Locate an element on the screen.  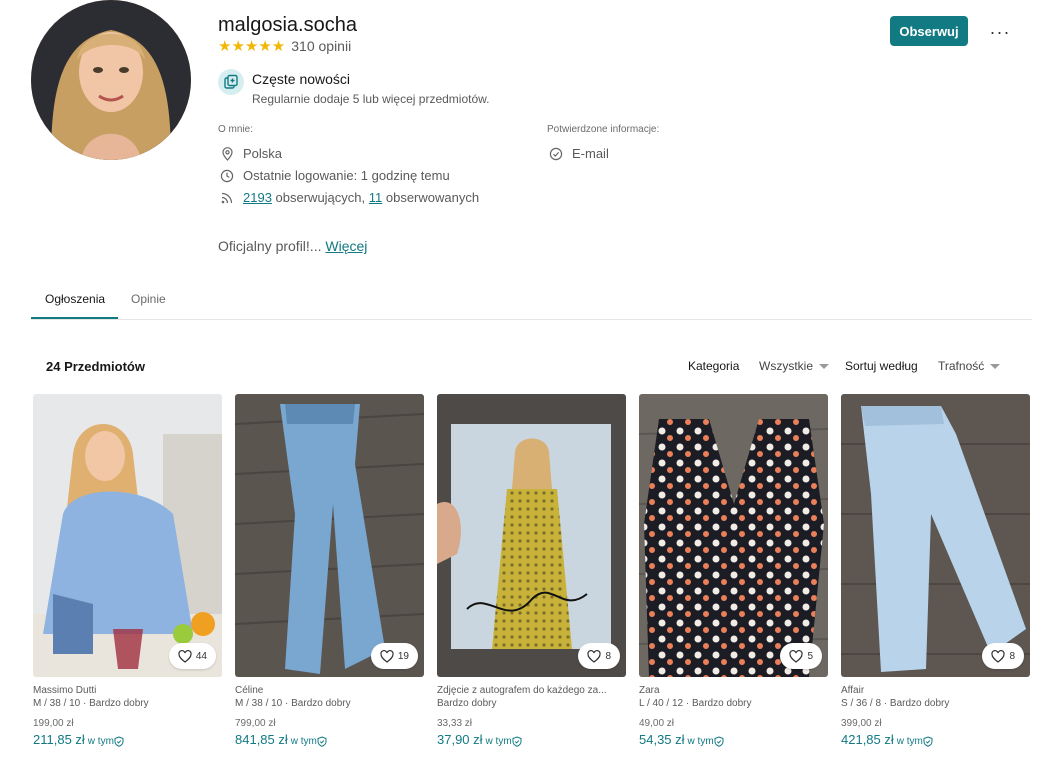
location-row: Polska is located at coordinates (251, 153).